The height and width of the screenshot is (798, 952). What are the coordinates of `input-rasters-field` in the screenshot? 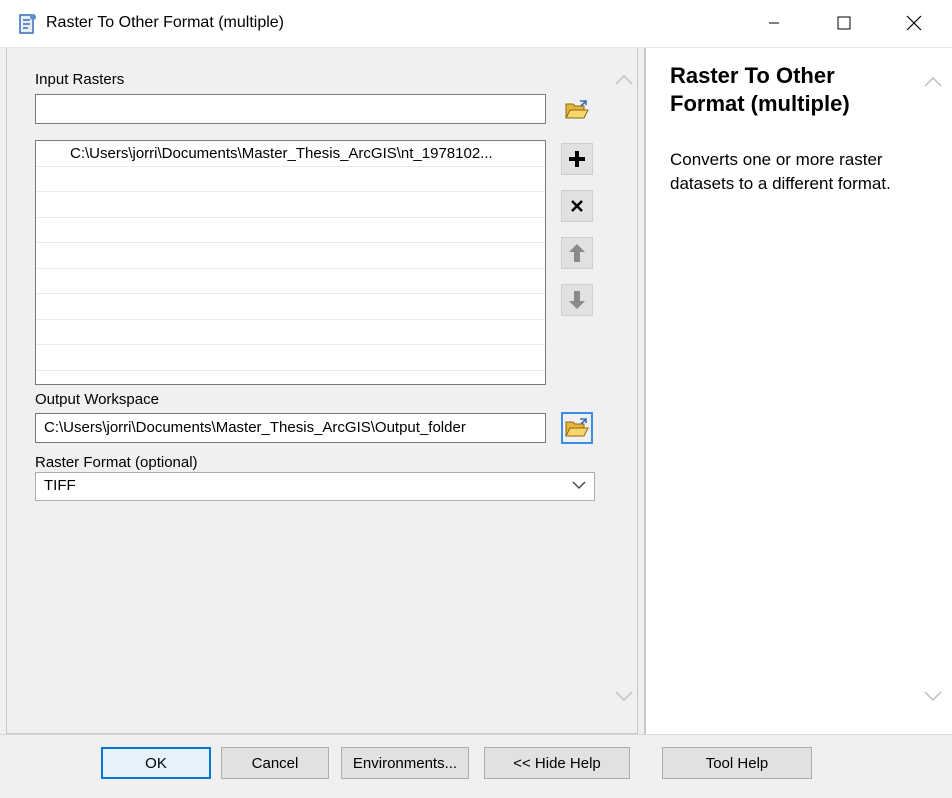 It's located at (290, 109).